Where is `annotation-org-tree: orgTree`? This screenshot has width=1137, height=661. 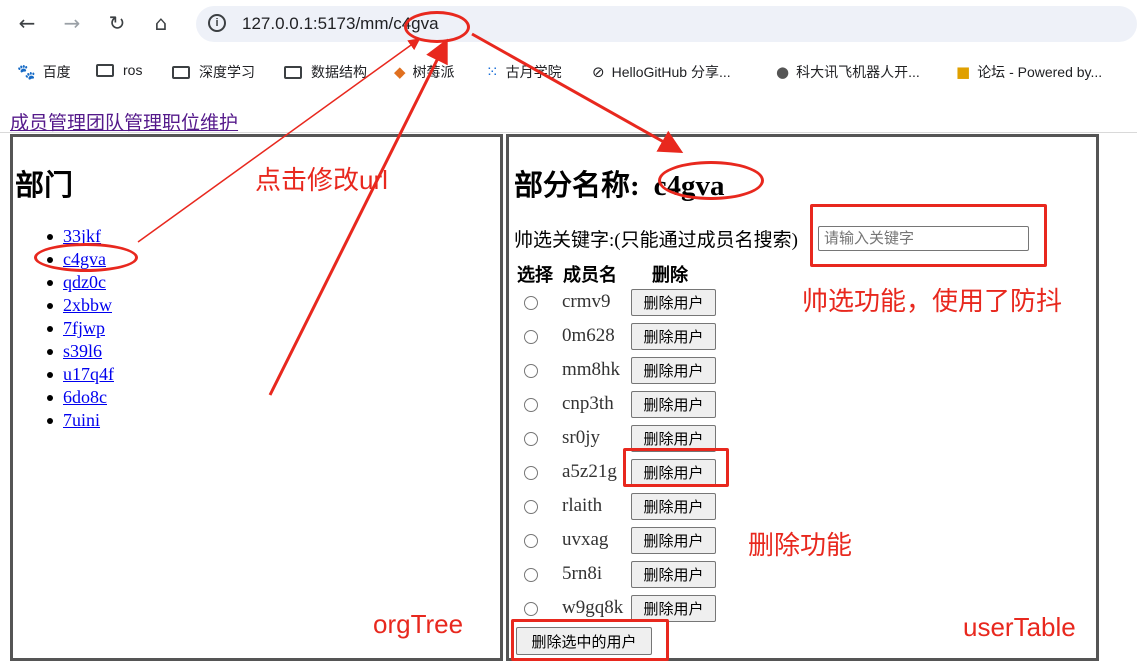 annotation-org-tree: orgTree is located at coordinates (418, 624).